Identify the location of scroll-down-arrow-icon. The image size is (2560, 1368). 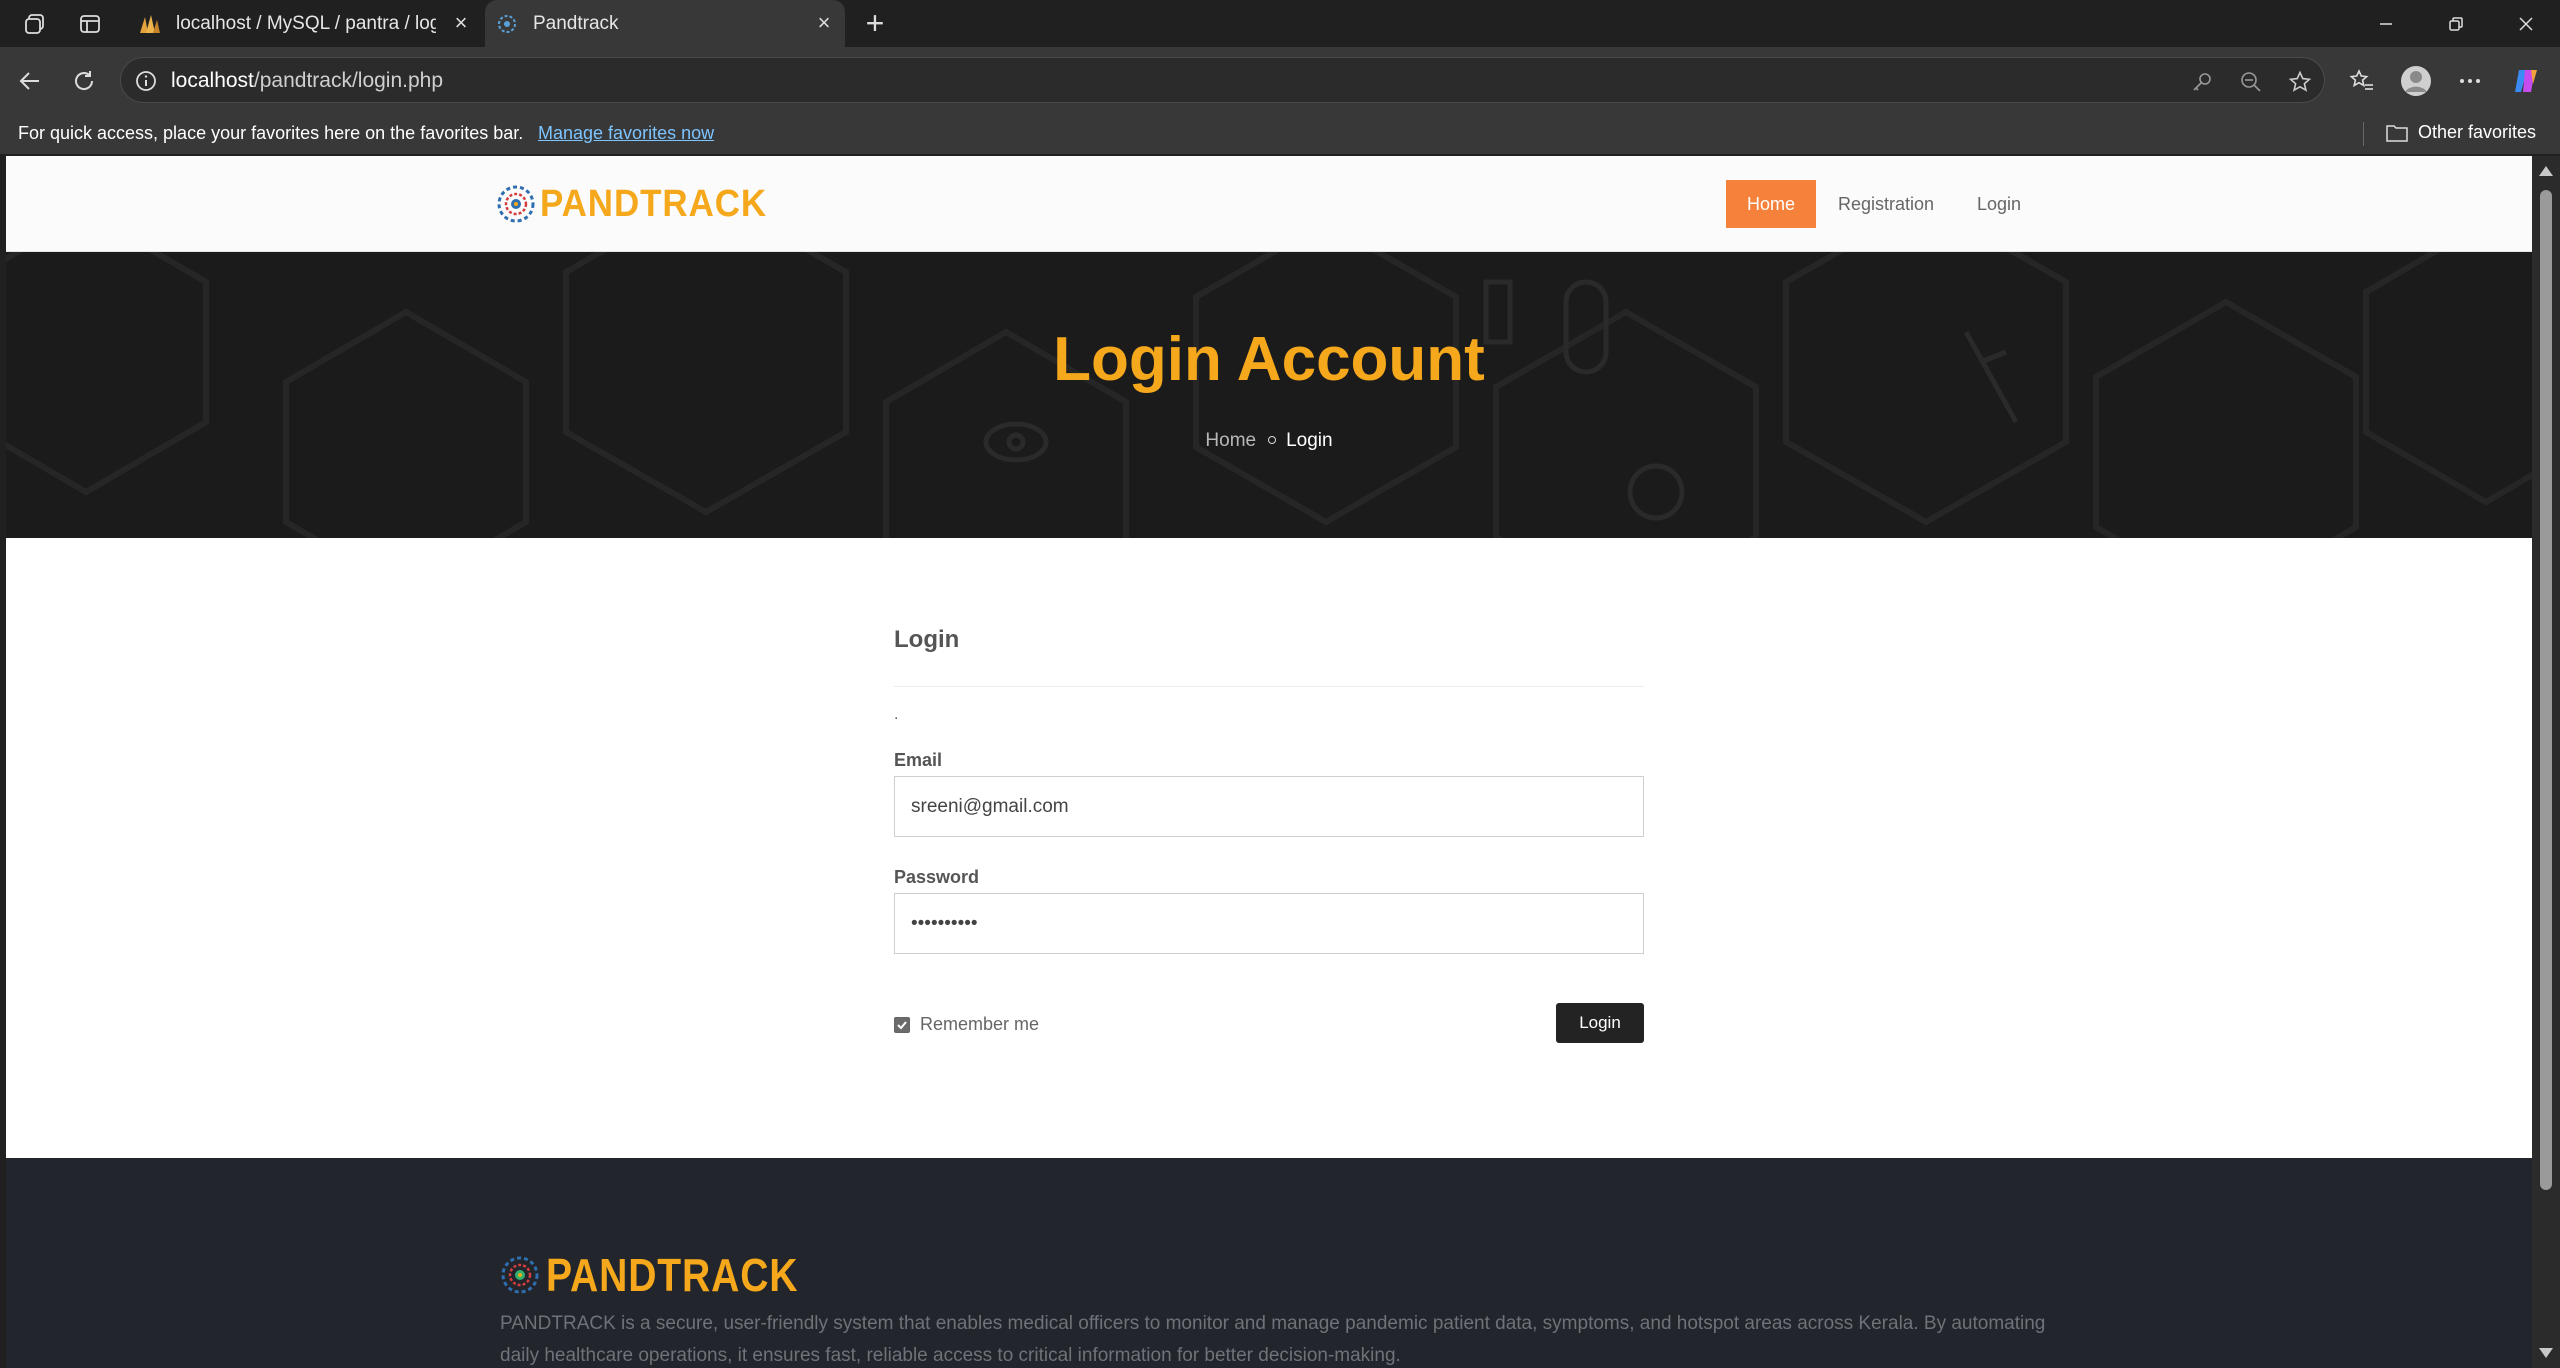
(2546, 1353).